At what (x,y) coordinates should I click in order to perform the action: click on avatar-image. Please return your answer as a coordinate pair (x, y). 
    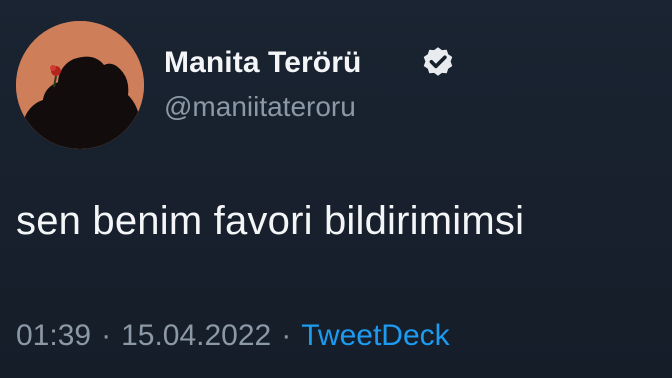
    Looking at the image, I should click on (80, 85).